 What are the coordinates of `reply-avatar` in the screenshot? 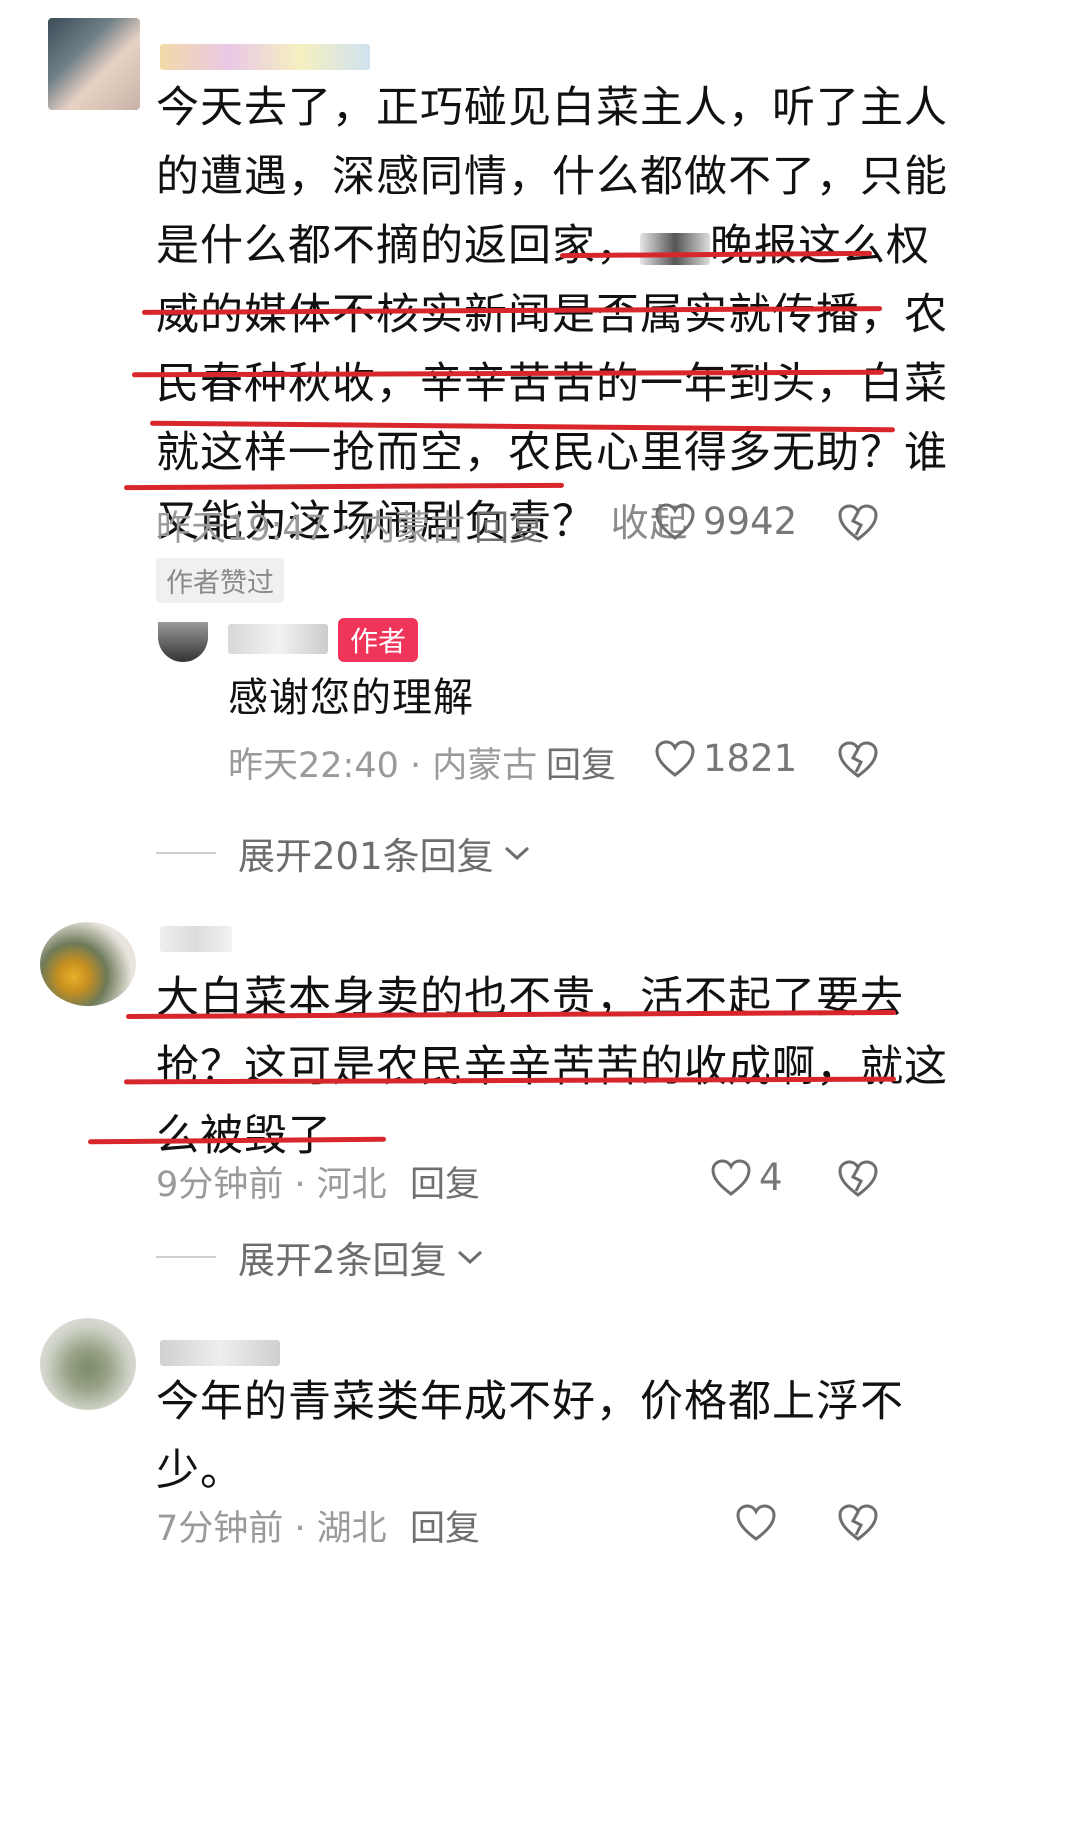 It's located at (183, 642).